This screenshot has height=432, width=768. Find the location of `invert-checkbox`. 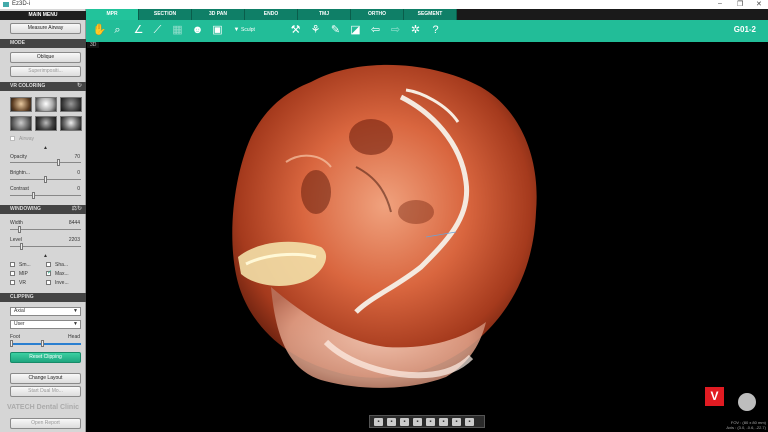

invert-checkbox is located at coordinates (48, 282).